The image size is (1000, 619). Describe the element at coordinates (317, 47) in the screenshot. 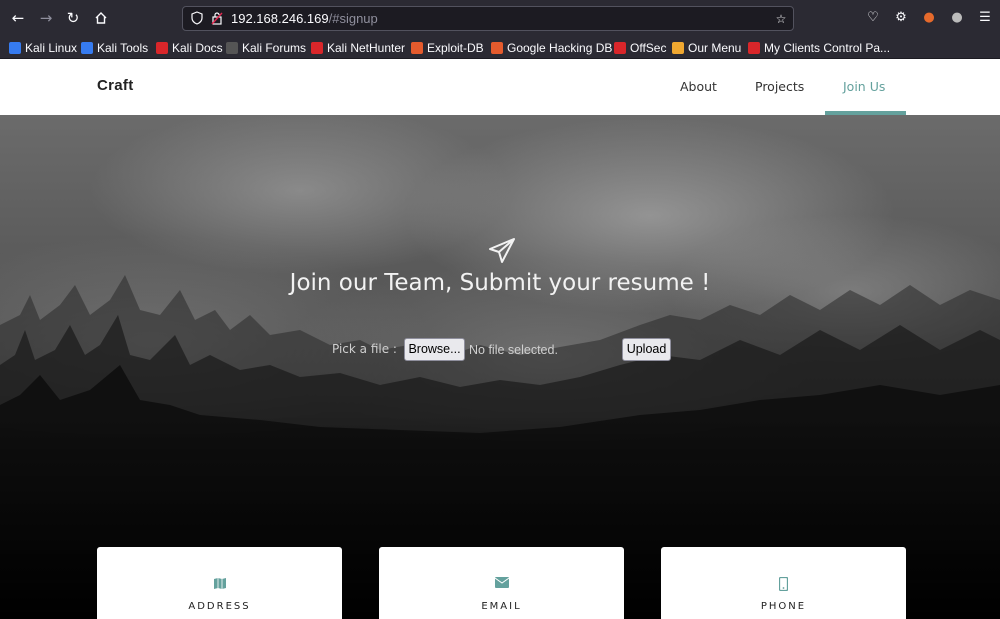

I see `nethunter-icon` at that location.